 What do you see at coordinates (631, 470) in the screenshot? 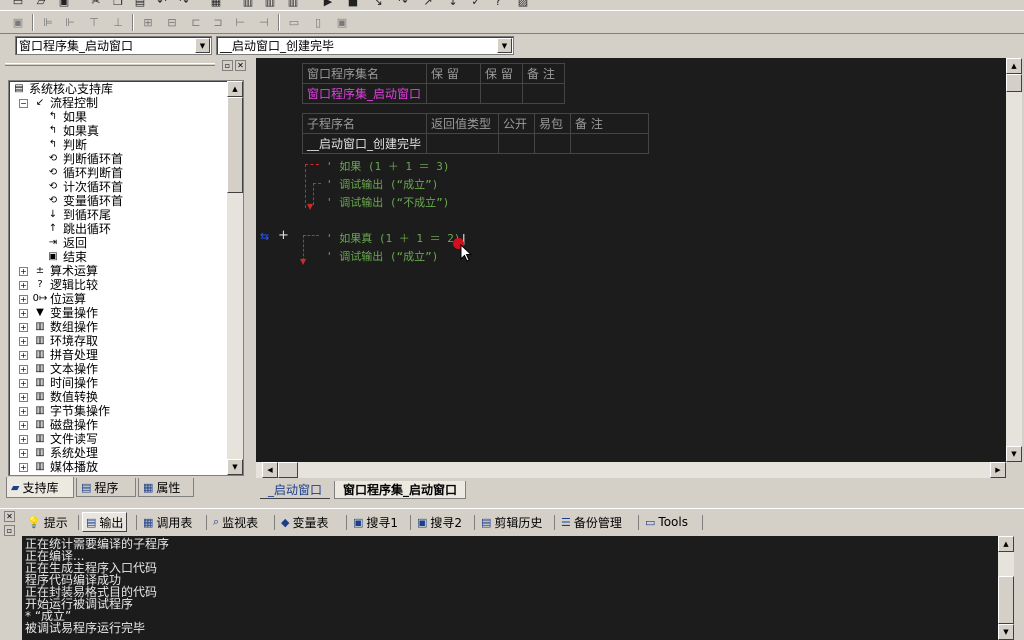
I see `editor-horizontal-scrollbar: ◀ ▶` at bounding box center [631, 470].